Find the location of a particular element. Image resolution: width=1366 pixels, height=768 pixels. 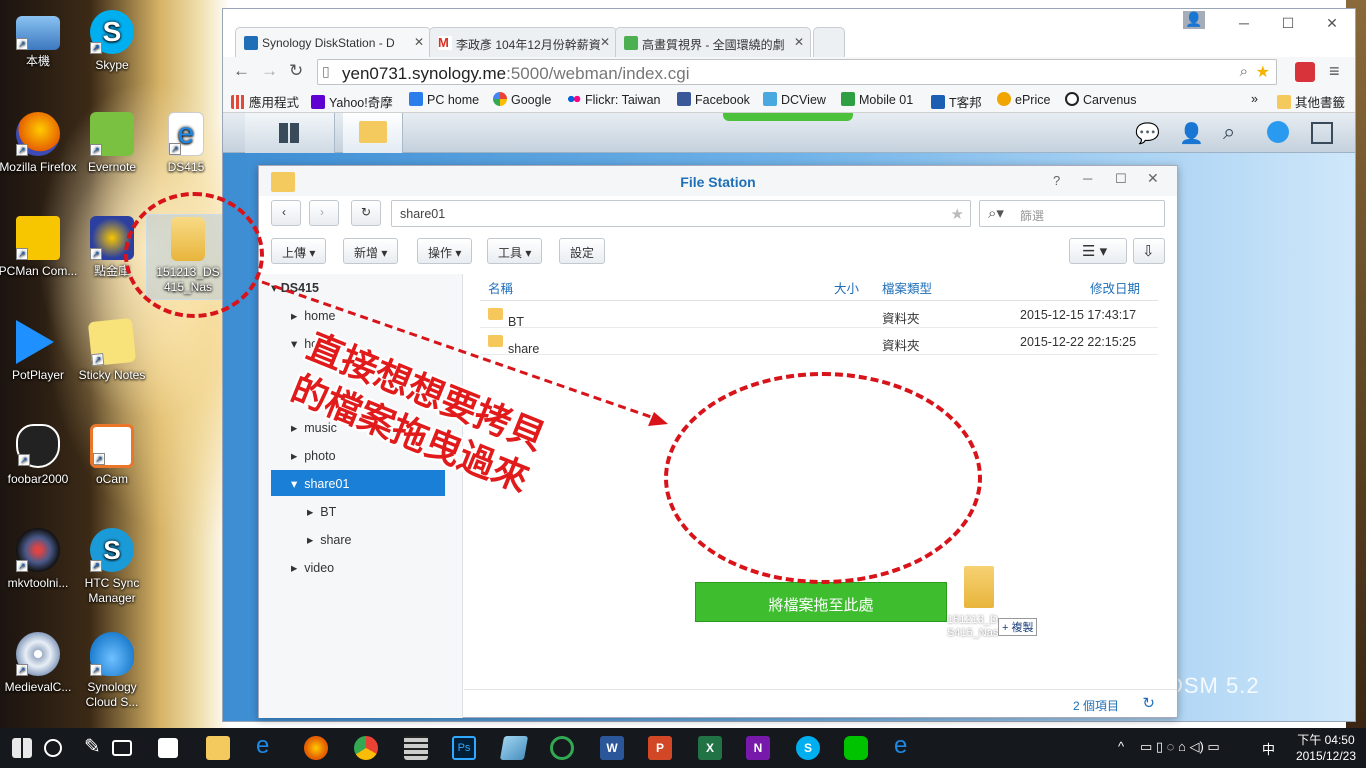

bookmark-star-icon: ★ is located at coordinates (1263, 72).